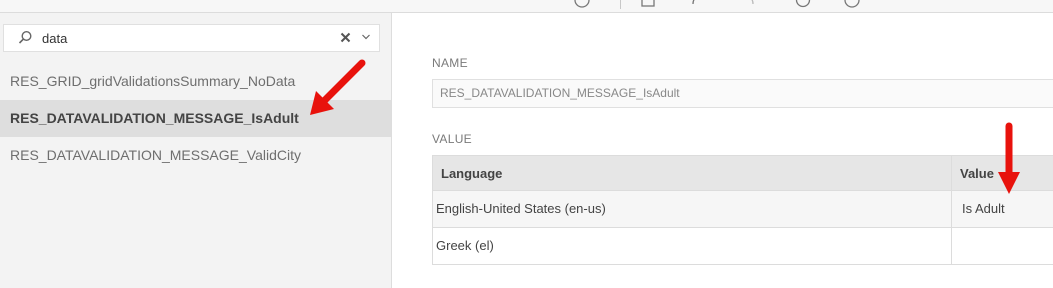 This screenshot has width=1053, height=288. I want to click on redo-icon, so click(748, 4).